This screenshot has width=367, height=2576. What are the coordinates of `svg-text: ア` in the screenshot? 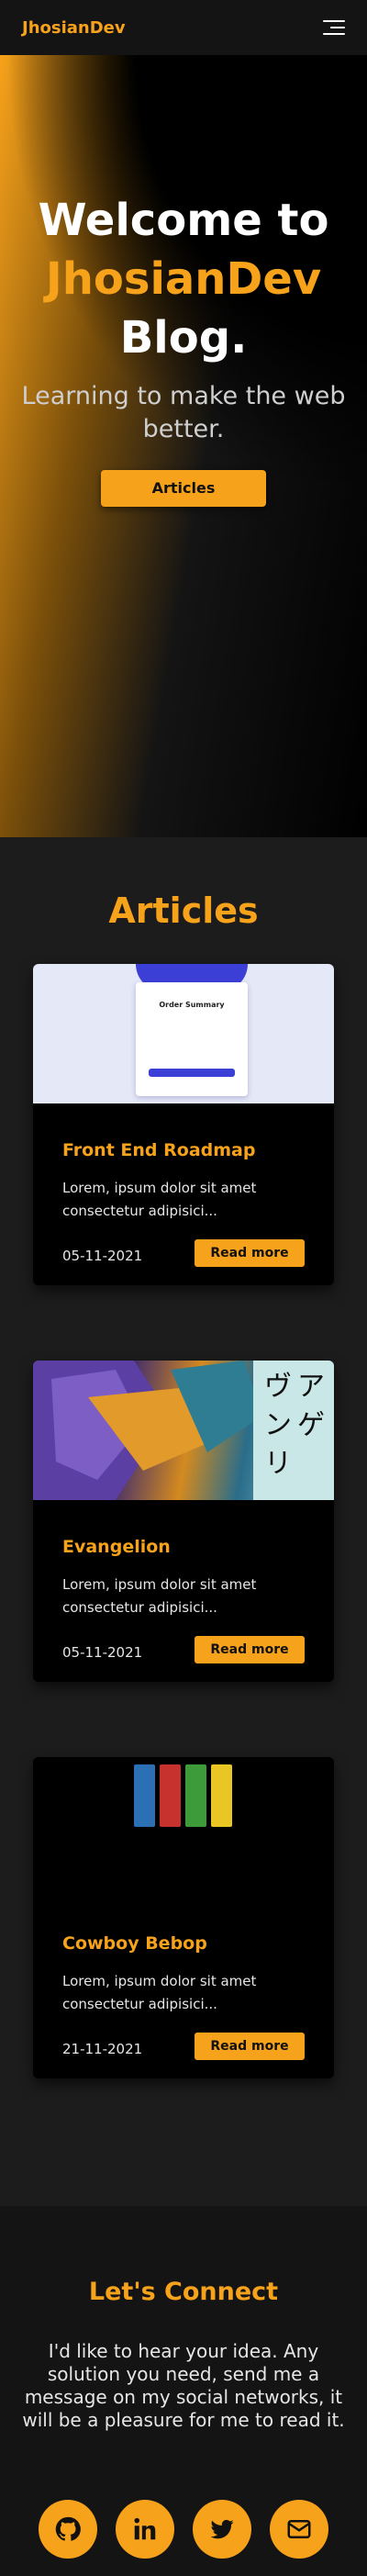 It's located at (311, 1387).